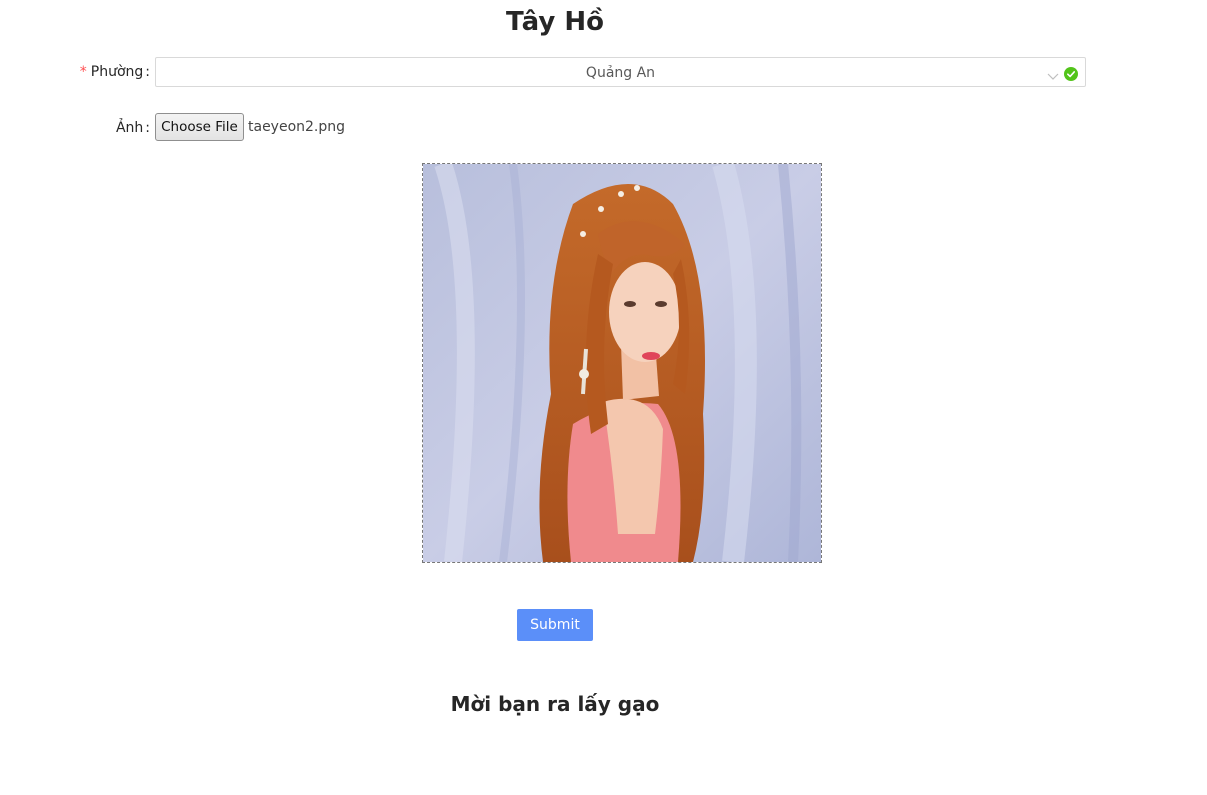  What do you see at coordinates (114, 128) in the screenshot?
I see `image-label: Ảnh:` at bounding box center [114, 128].